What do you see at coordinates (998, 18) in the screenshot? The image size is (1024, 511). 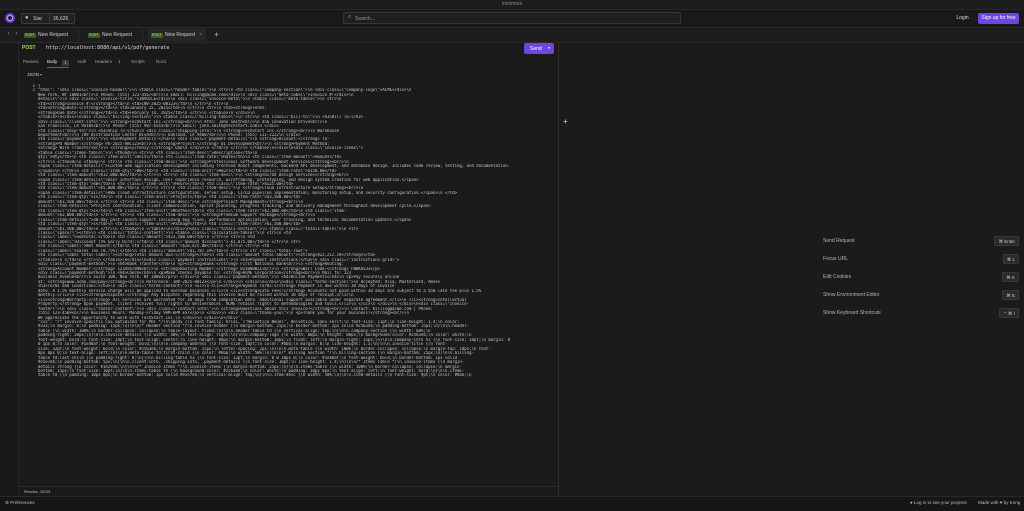 I see `signup-button: Sign up for free` at bounding box center [998, 18].